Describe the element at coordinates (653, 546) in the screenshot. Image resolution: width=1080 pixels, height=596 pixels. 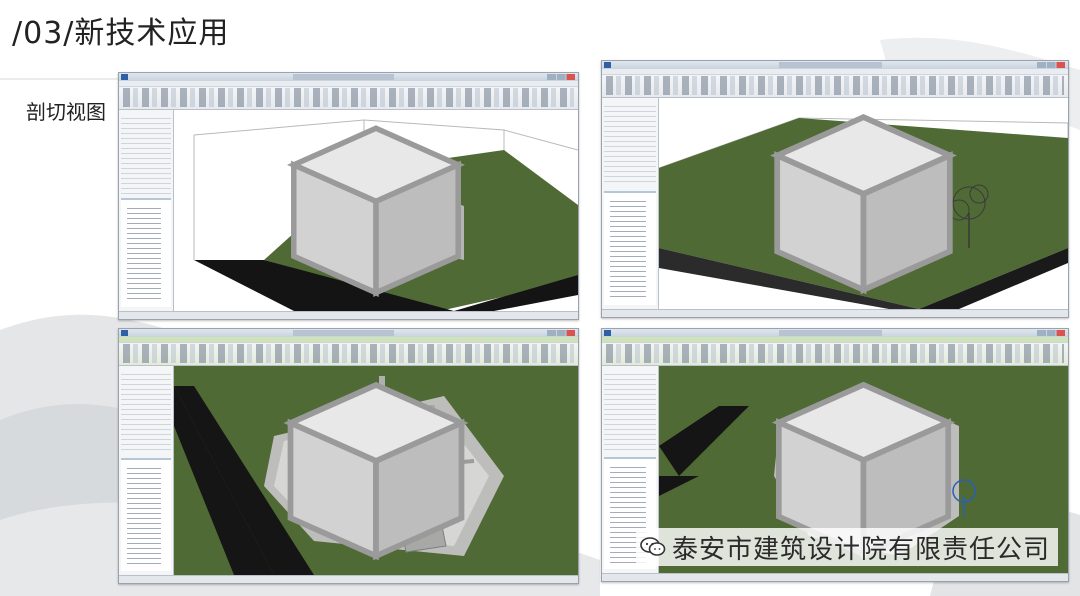
I see `wechat-icon` at that location.